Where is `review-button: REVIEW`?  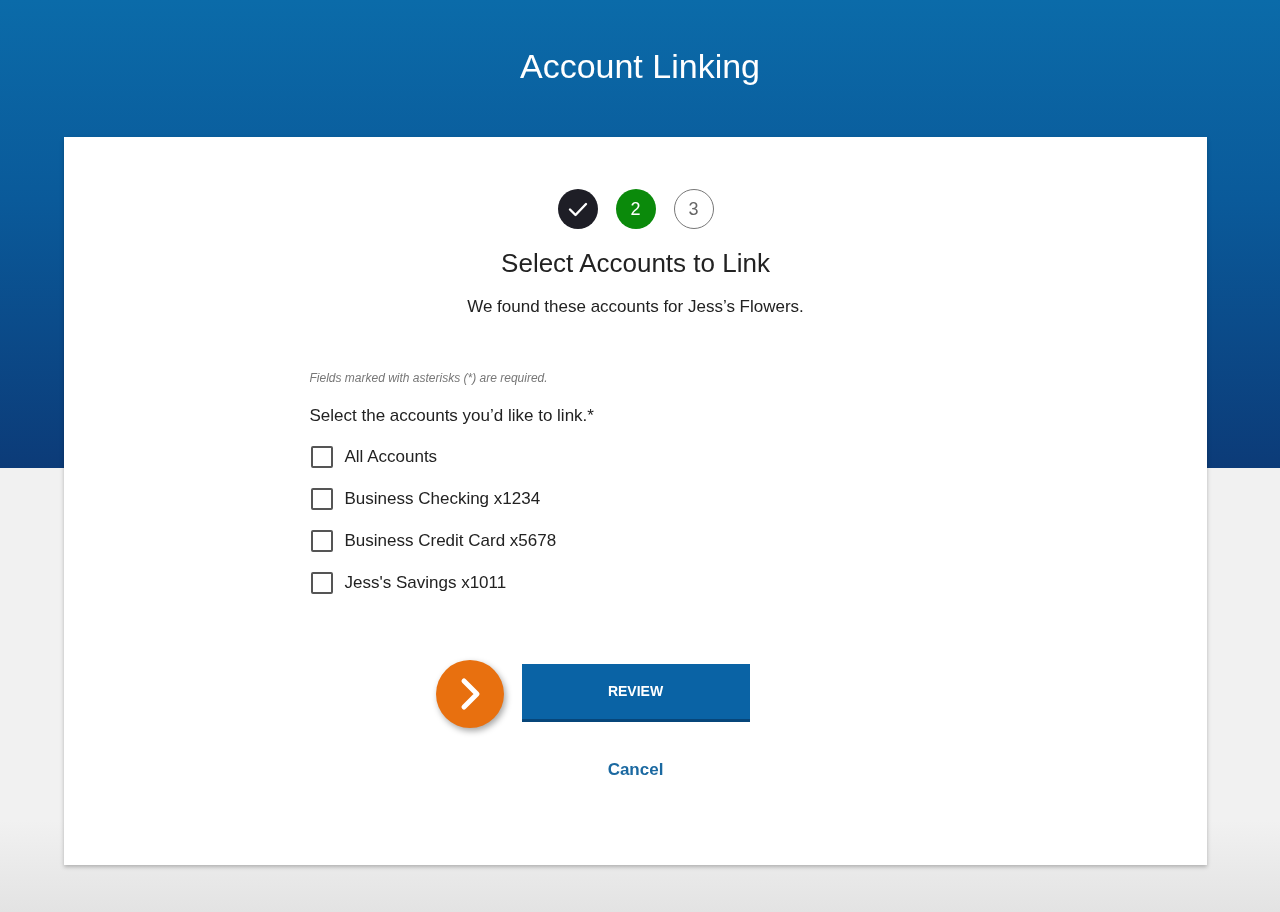 review-button: REVIEW is located at coordinates (635, 693).